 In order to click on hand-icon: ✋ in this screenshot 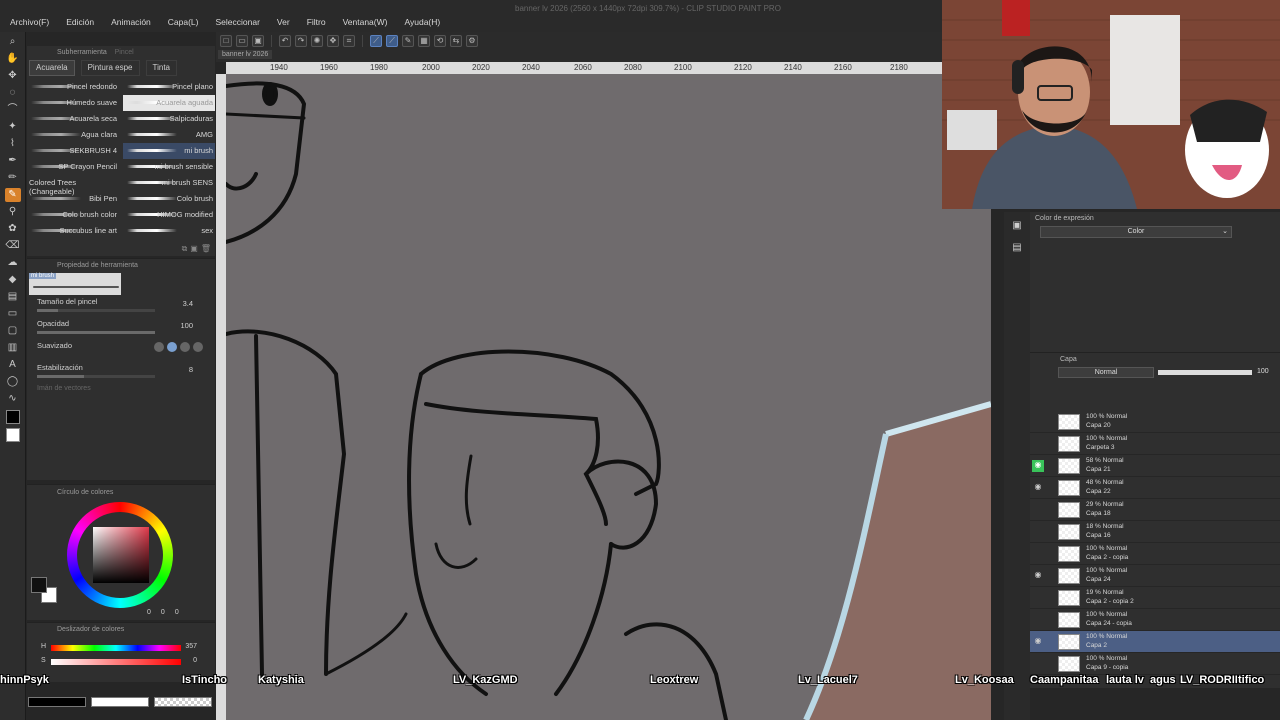, I will do `click(13, 59)`.